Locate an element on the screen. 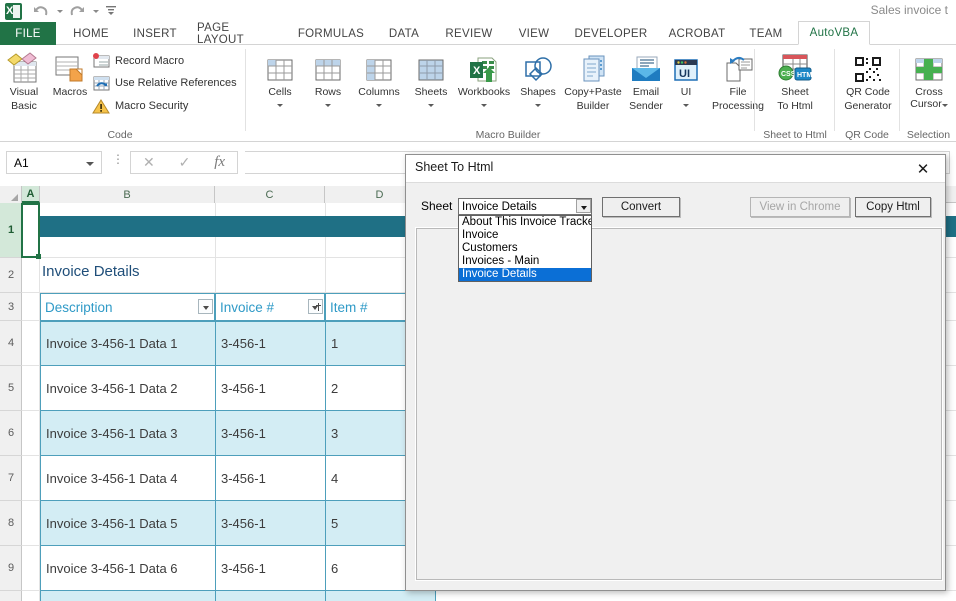 The height and width of the screenshot is (601, 956). copy-html-button: Copy Html is located at coordinates (893, 207).